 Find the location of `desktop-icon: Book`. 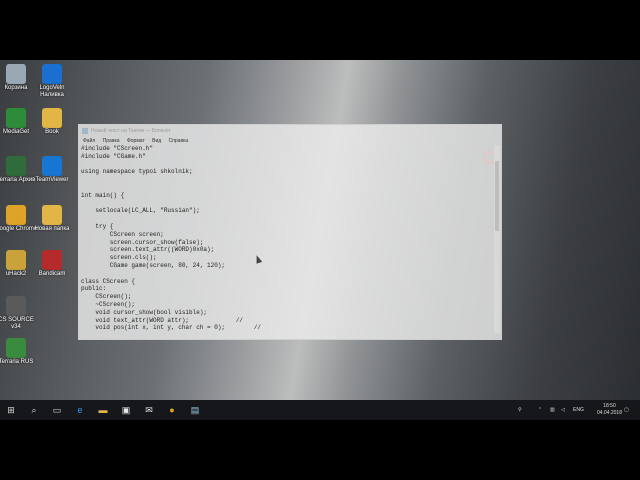

desktop-icon: Book is located at coordinates (52, 122).